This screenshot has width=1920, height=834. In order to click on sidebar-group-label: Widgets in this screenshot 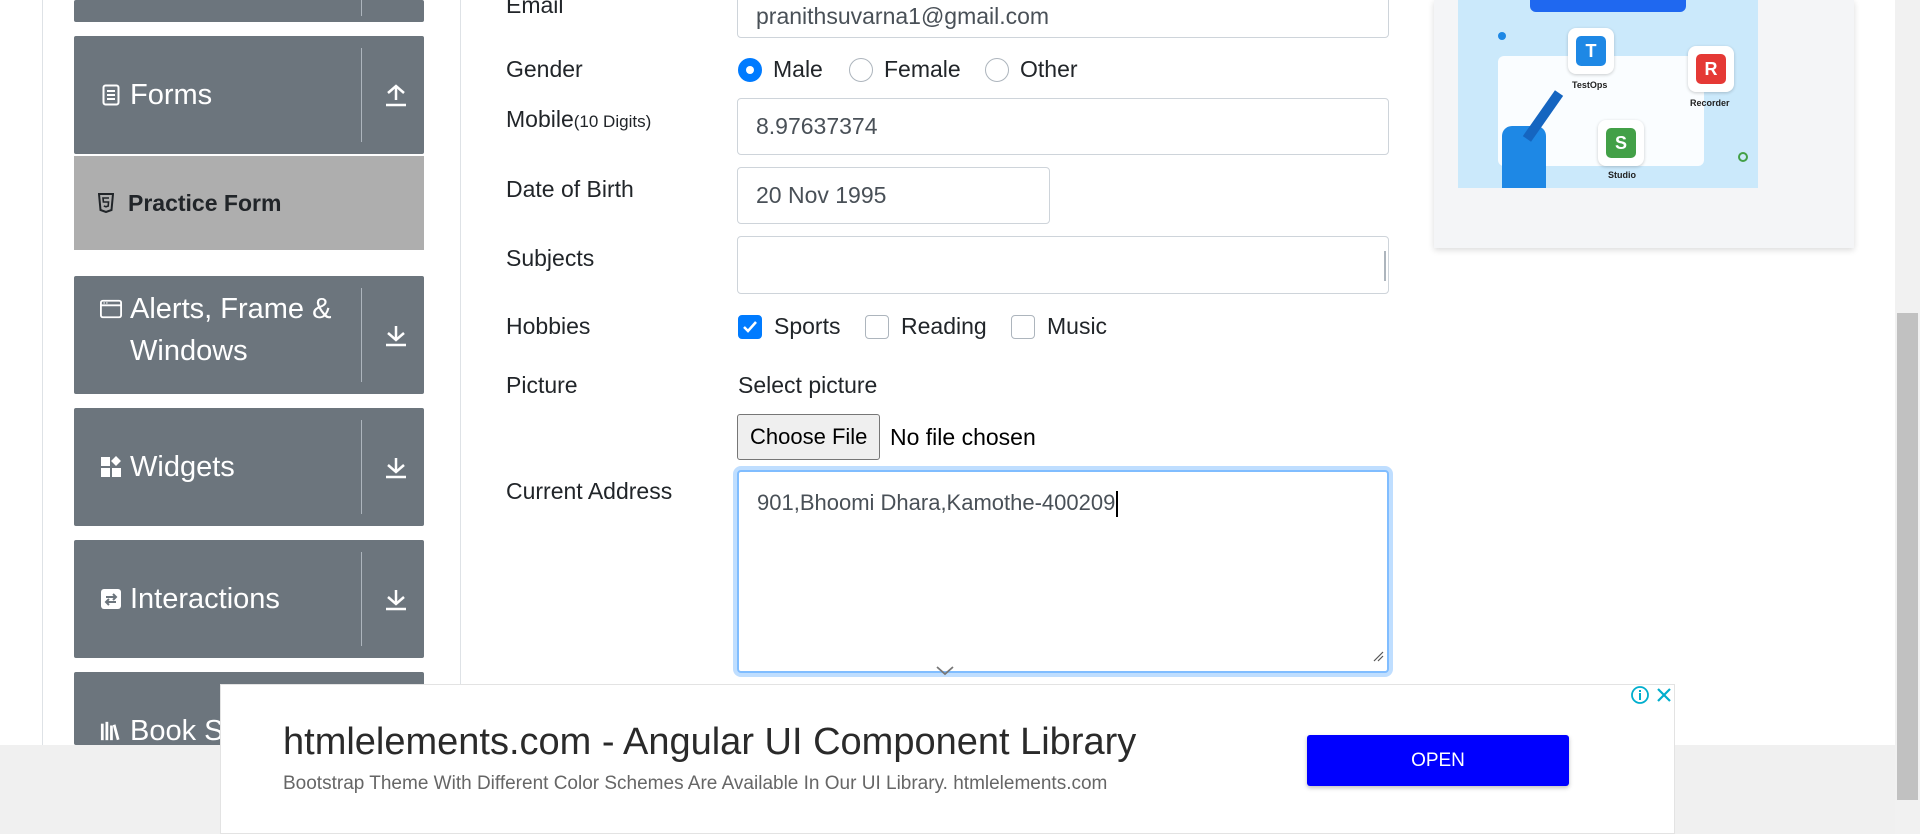, I will do `click(182, 467)`.